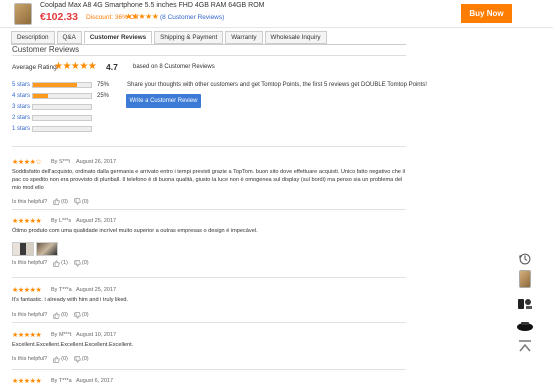 Image resolution: width=553 pixels, height=389 pixels. What do you see at coordinates (96, 334) in the screenshot?
I see `review-date: August 10, 2017` at bounding box center [96, 334].